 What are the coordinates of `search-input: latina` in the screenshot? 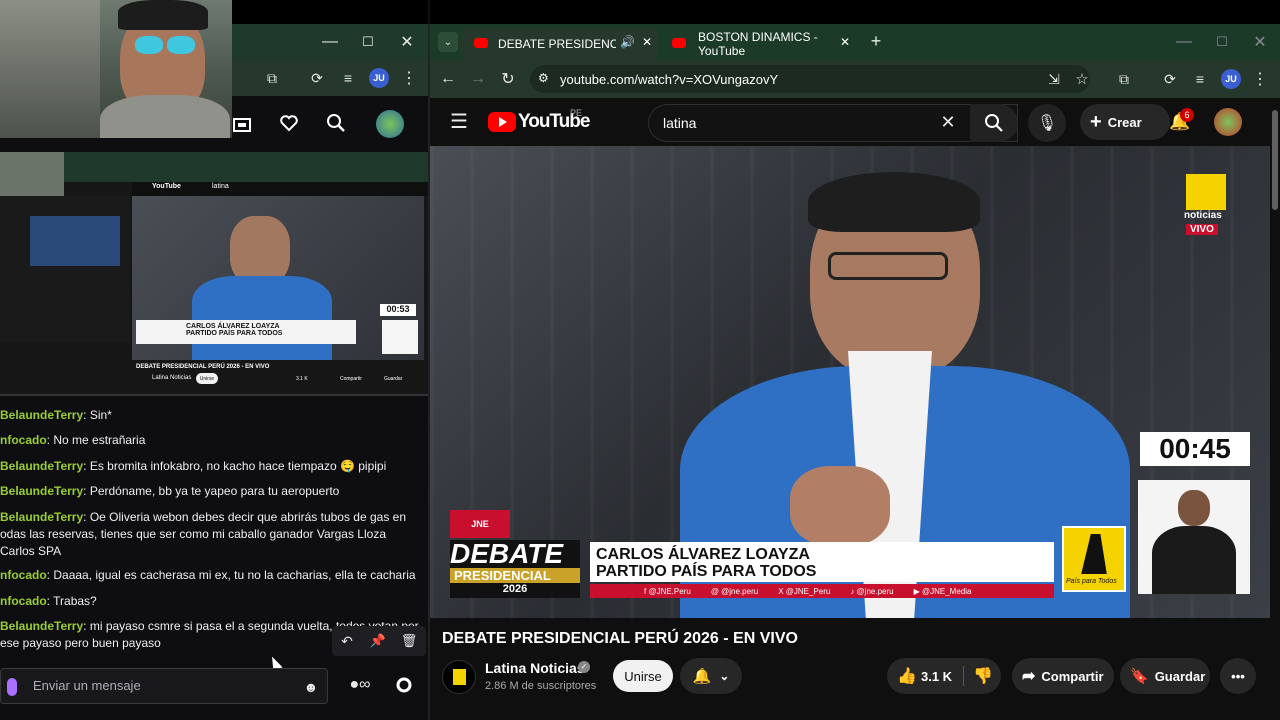 It's located at (679, 123).